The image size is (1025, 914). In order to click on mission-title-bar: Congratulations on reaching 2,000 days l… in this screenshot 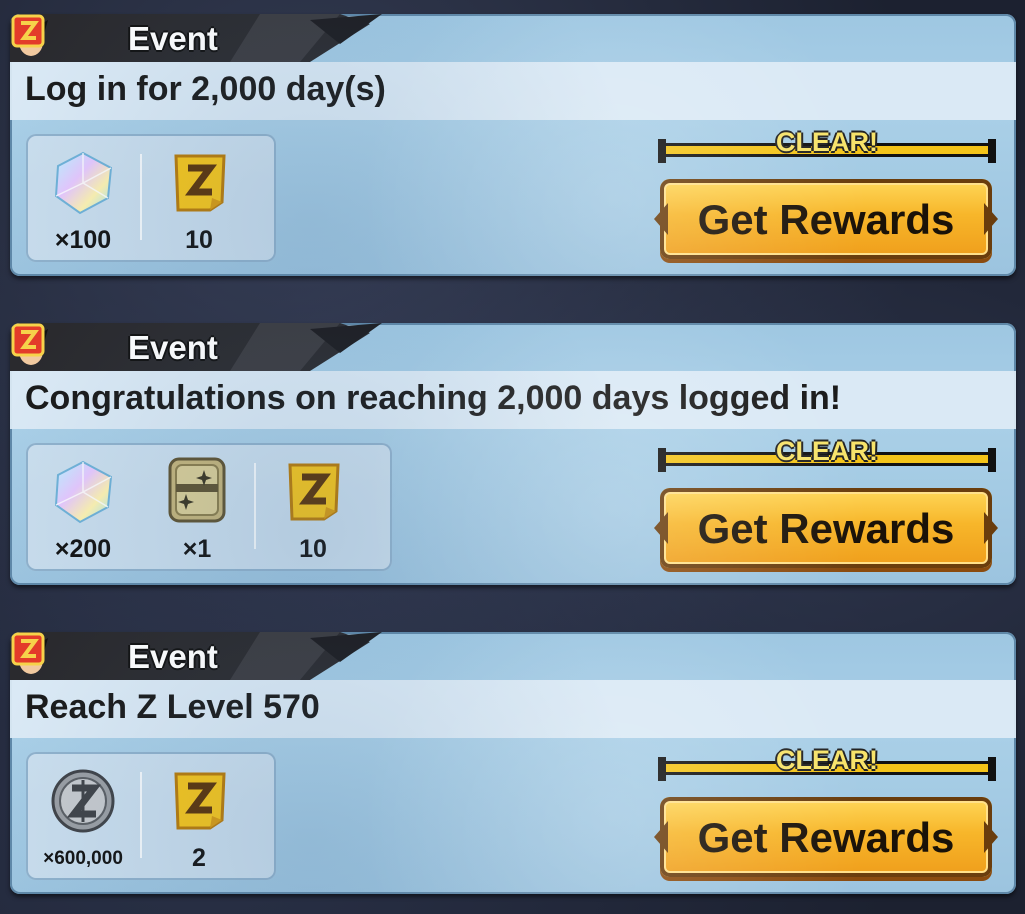, I will do `click(513, 400)`.